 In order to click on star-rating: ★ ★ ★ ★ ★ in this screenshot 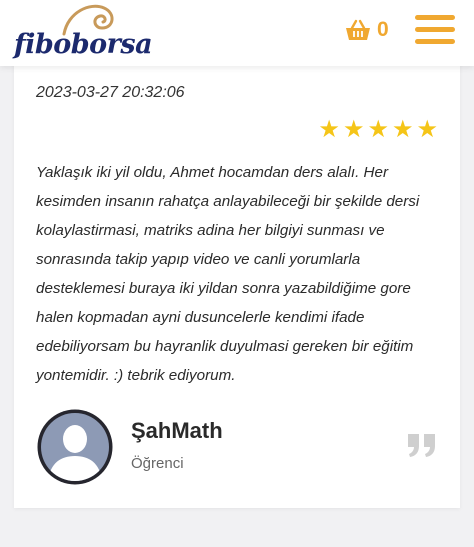, I will do `click(378, 130)`.